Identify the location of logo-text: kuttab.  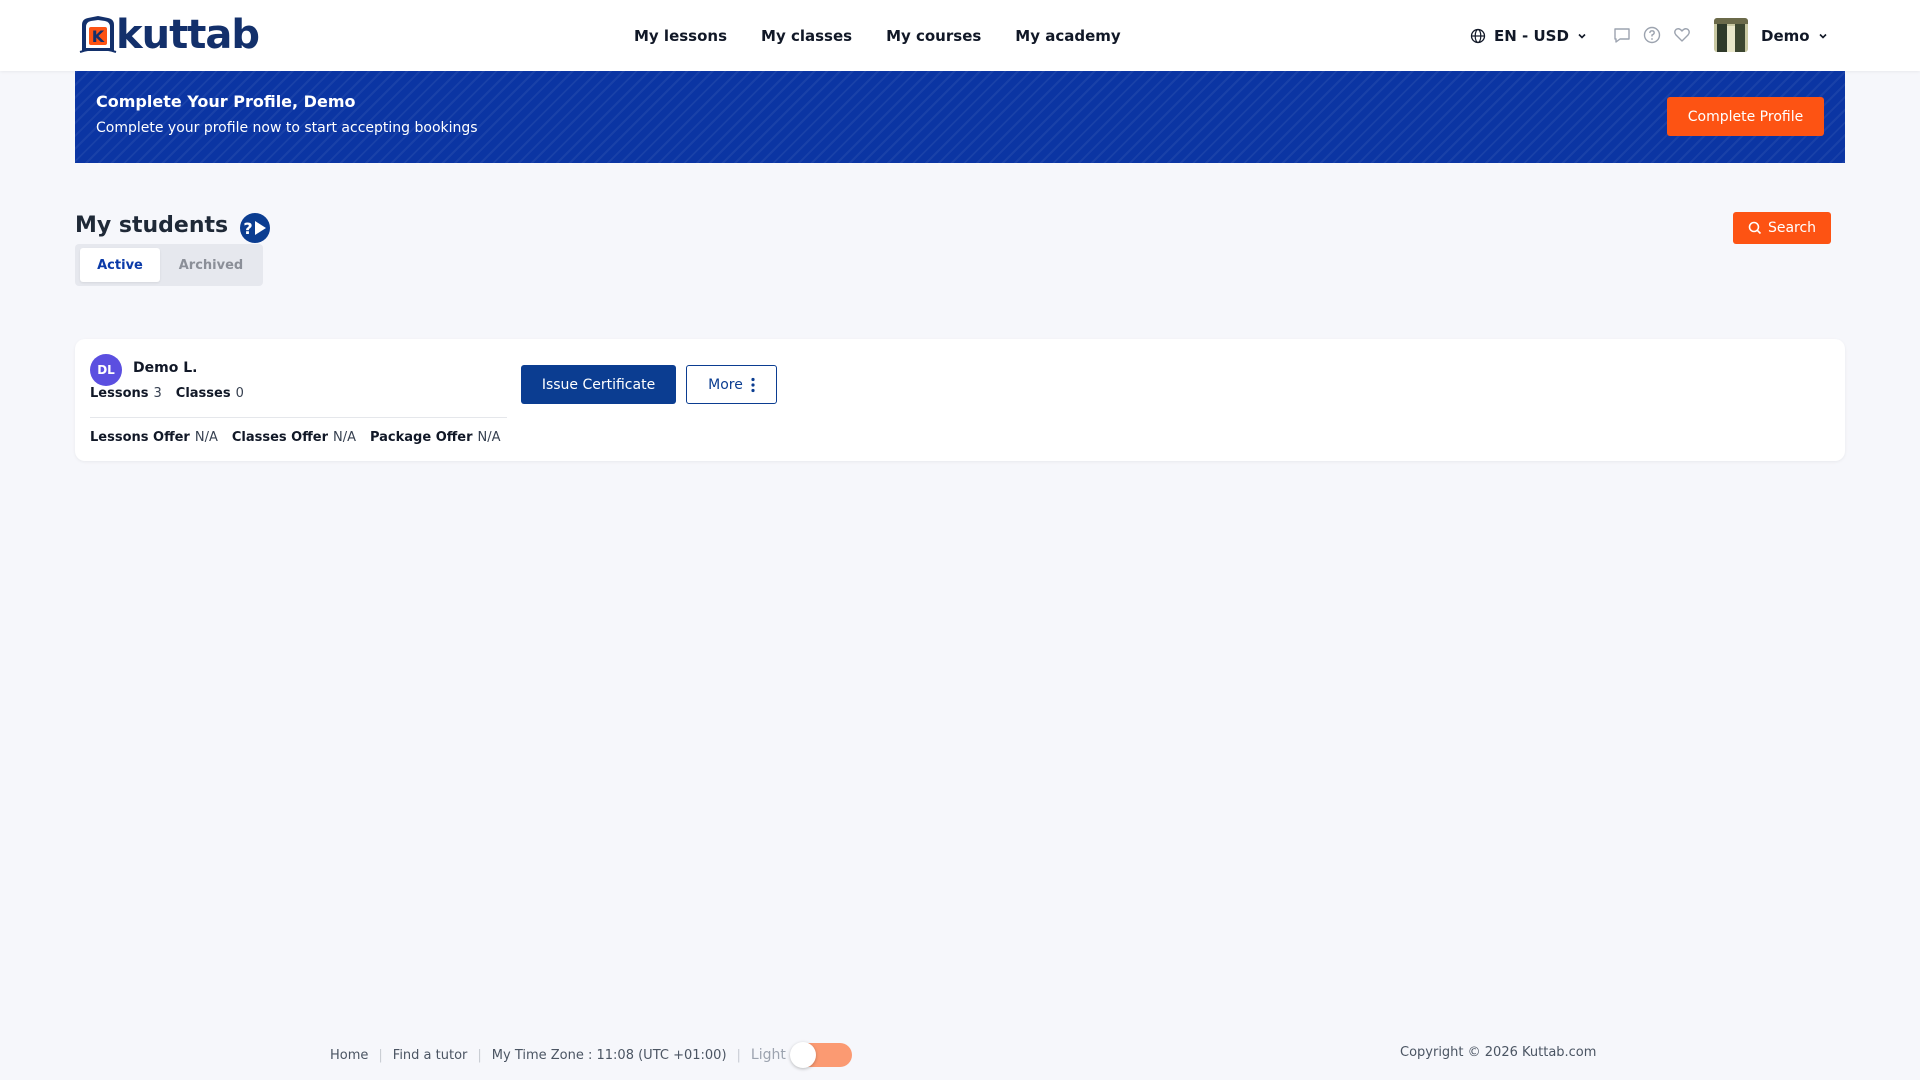
(188, 35).